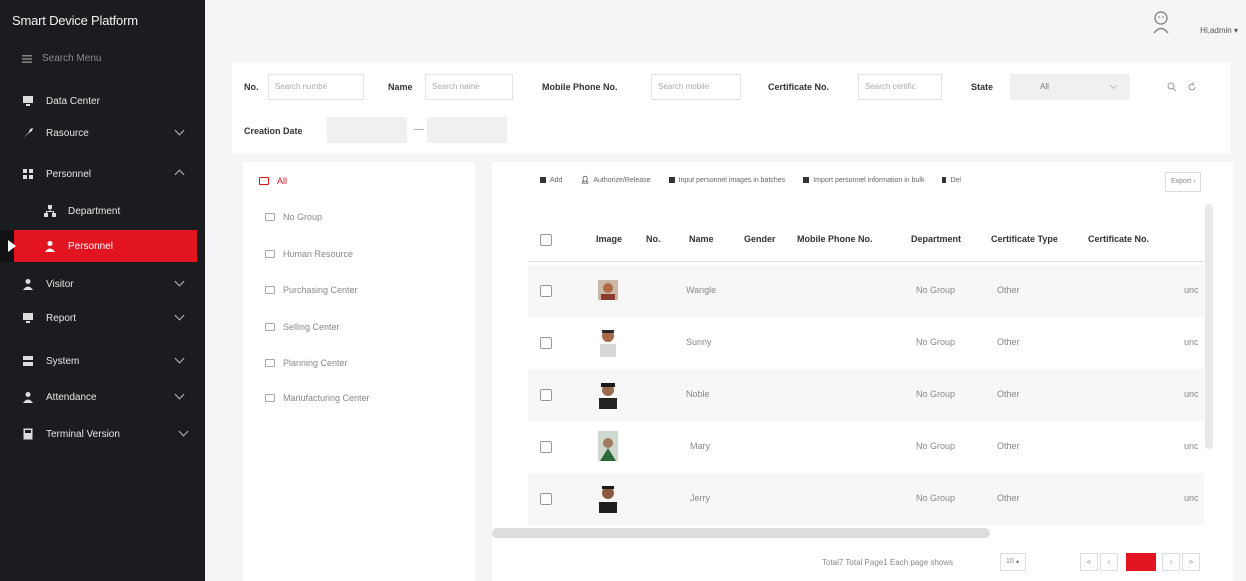 Image resolution: width=1246 pixels, height=581 pixels. Describe the element at coordinates (580, 87) in the screenshot. I see `mobile-label: Mobile Phone No.` at that location.